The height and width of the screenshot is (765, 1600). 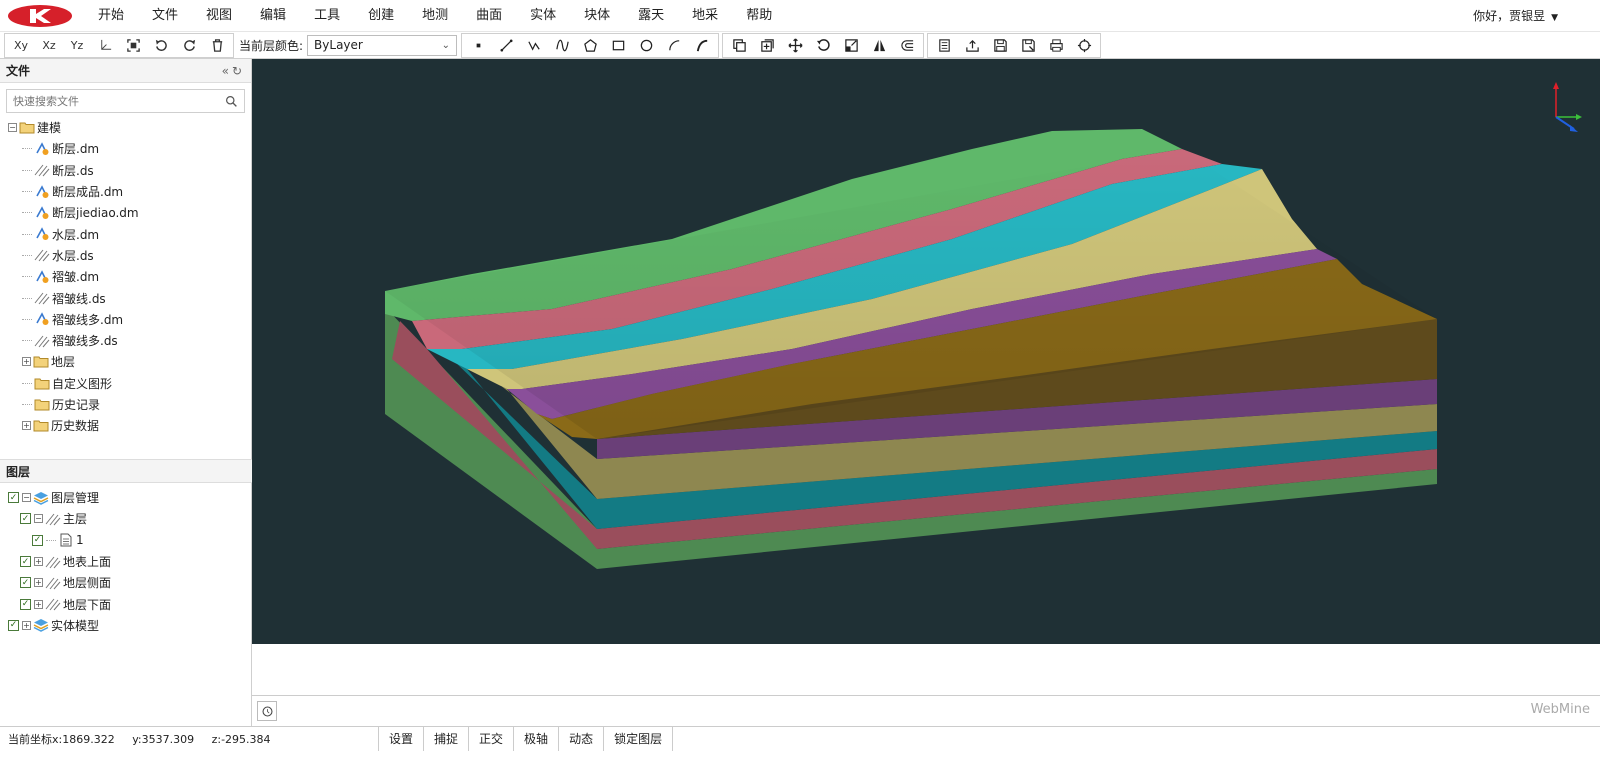 I want to click on point-button, so click(x=478, y=45).